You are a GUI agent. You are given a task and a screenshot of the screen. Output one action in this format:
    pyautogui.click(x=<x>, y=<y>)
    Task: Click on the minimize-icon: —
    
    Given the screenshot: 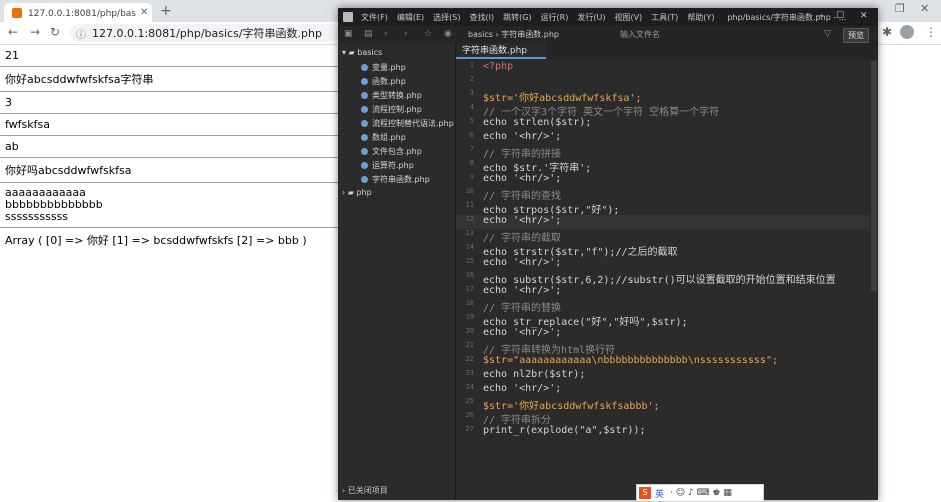 What is the action you would take?
    pyautogui.click(x=820, y=16)
    